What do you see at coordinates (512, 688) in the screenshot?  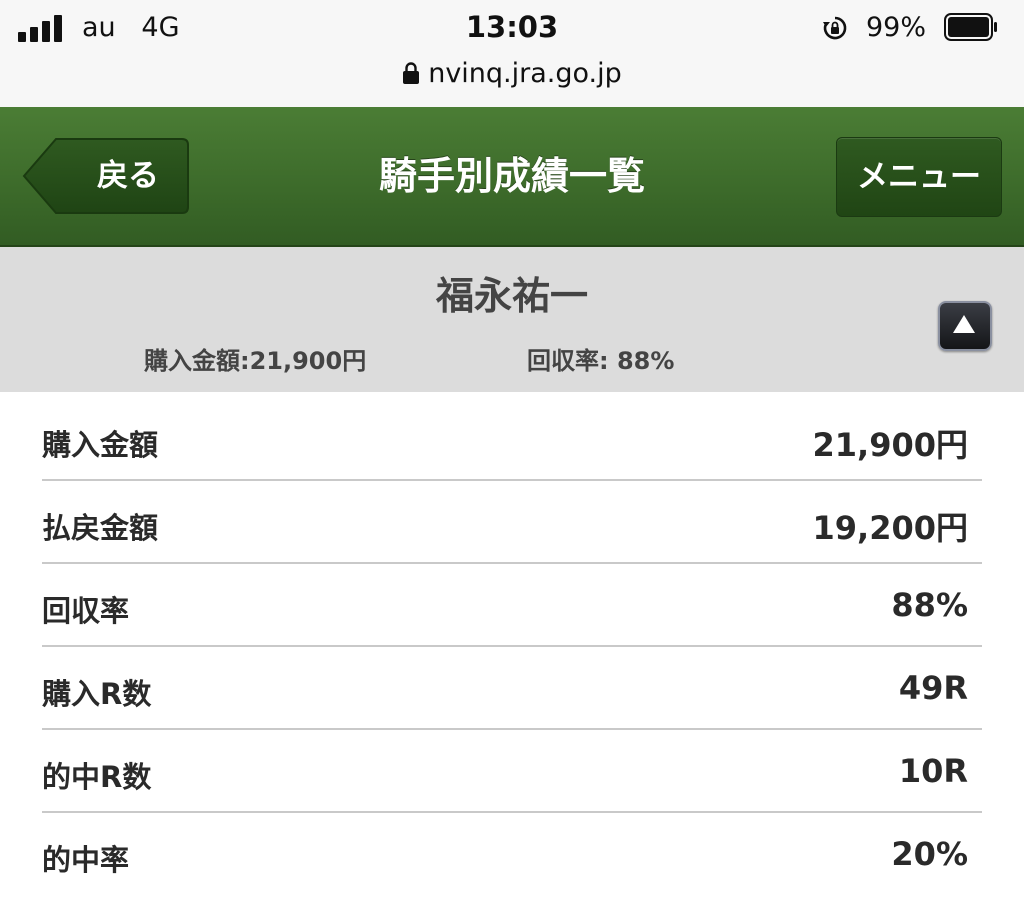 I see `stat-row-purchased-races: 購入R数 49R` at bounding box center [512, 688].